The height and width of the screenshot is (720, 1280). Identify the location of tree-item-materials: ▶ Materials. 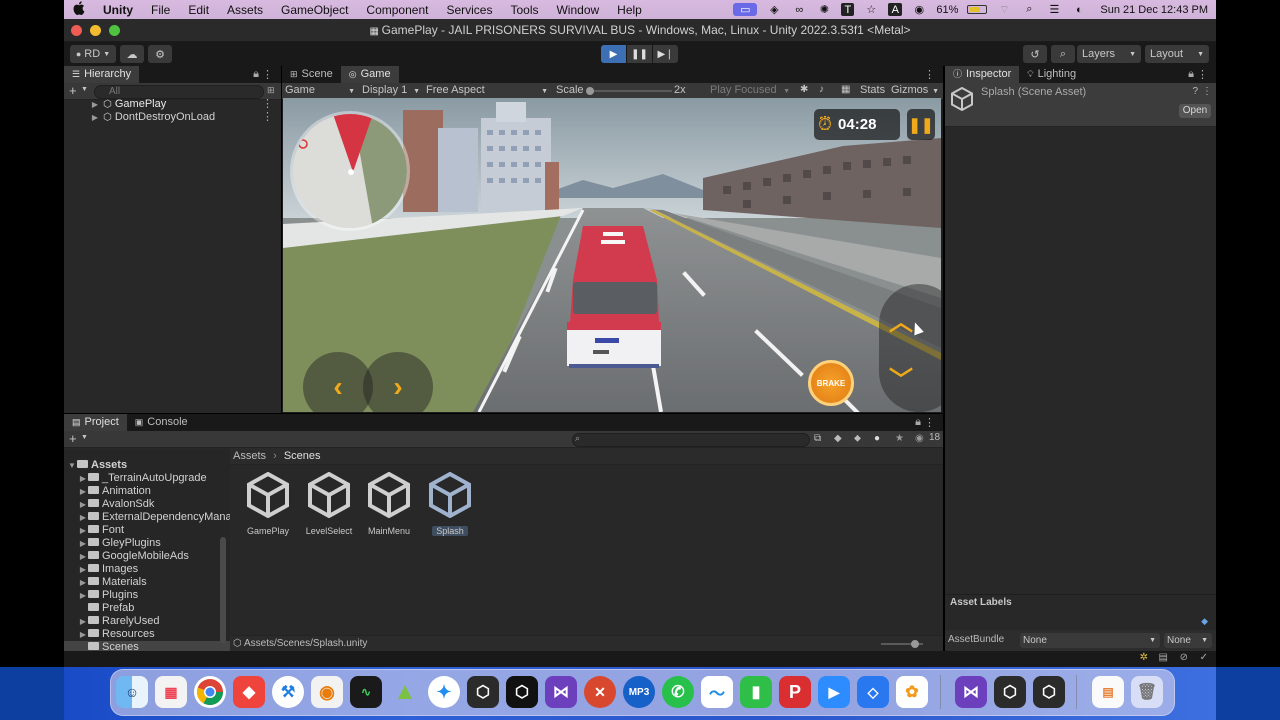
(147, 582).